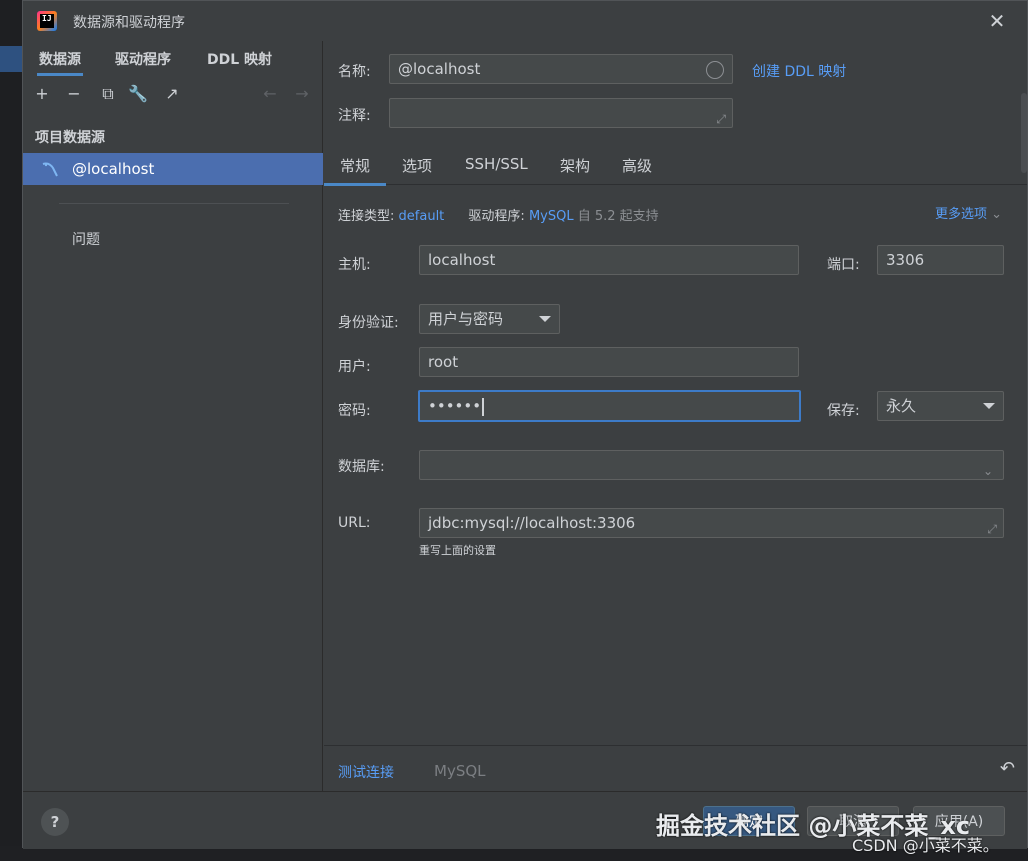  Describe the element at coordinates (366, 772) in the screenshot. I see `test-connection-link: 测试连接` at that location.